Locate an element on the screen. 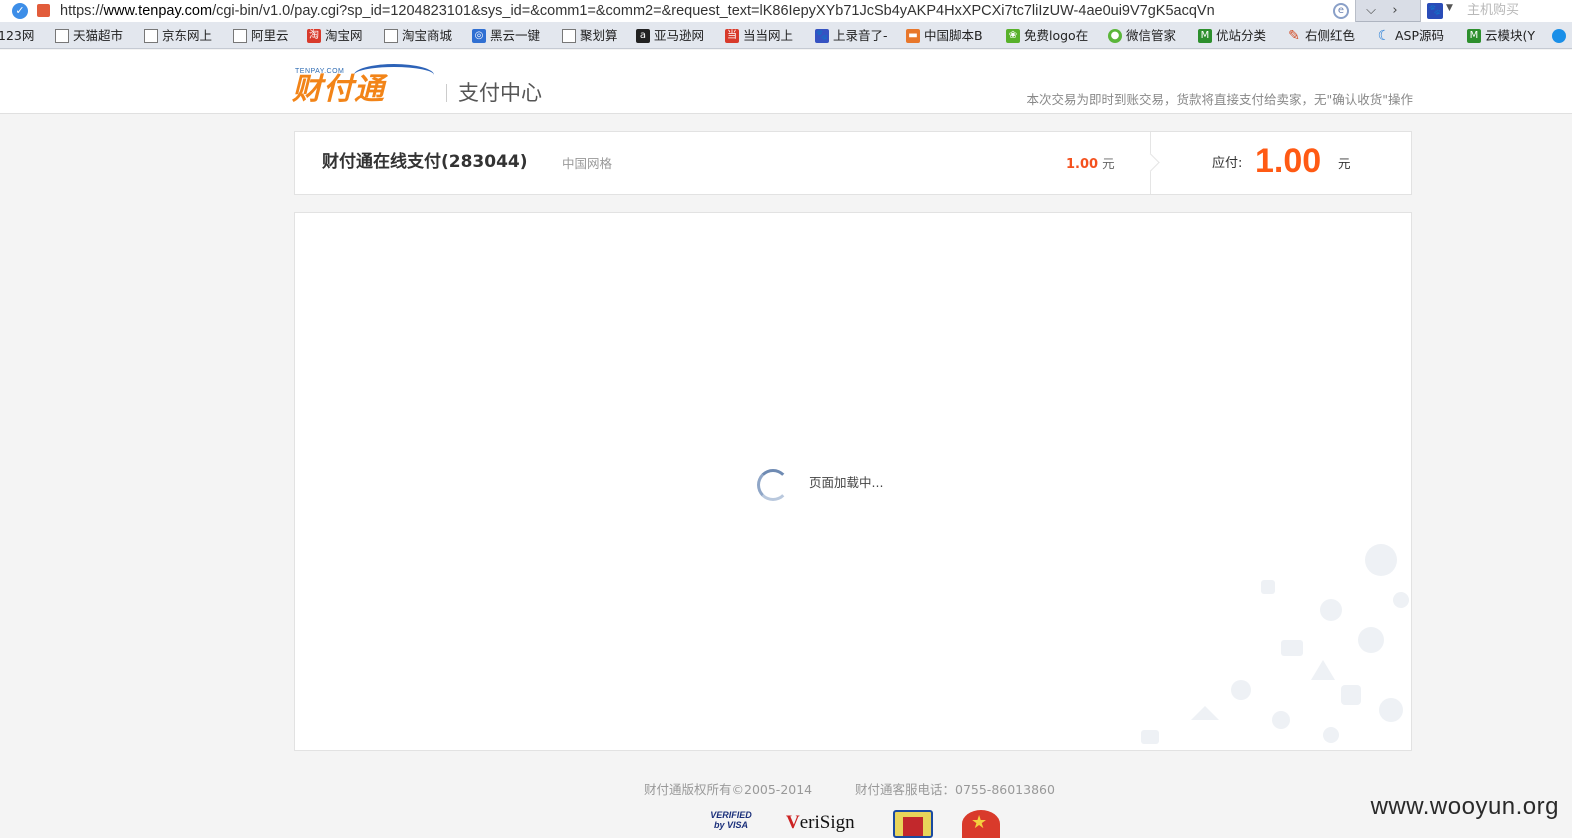  ie-compat-icon: e is located at coordinates (1341, 11).